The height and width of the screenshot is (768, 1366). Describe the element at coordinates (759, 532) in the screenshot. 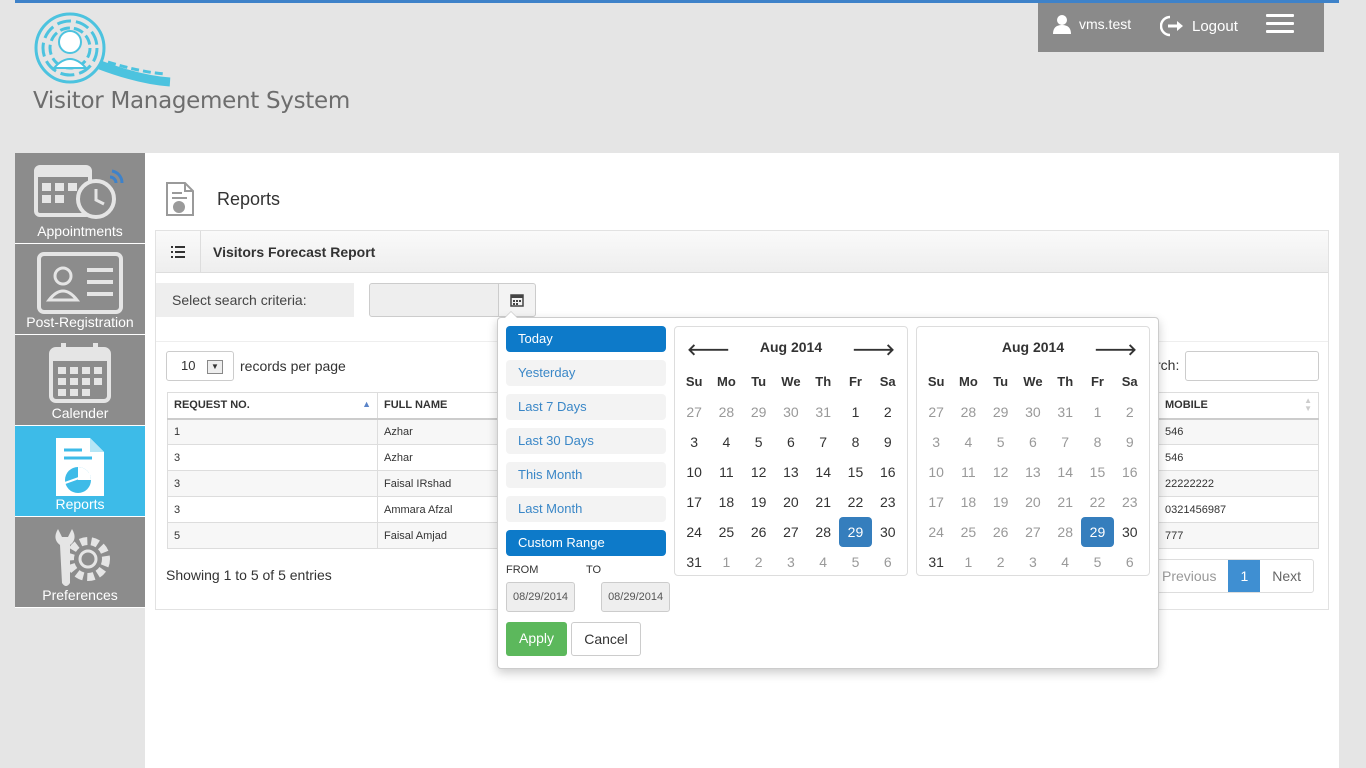

I see `calendar-day: 26` at that location.